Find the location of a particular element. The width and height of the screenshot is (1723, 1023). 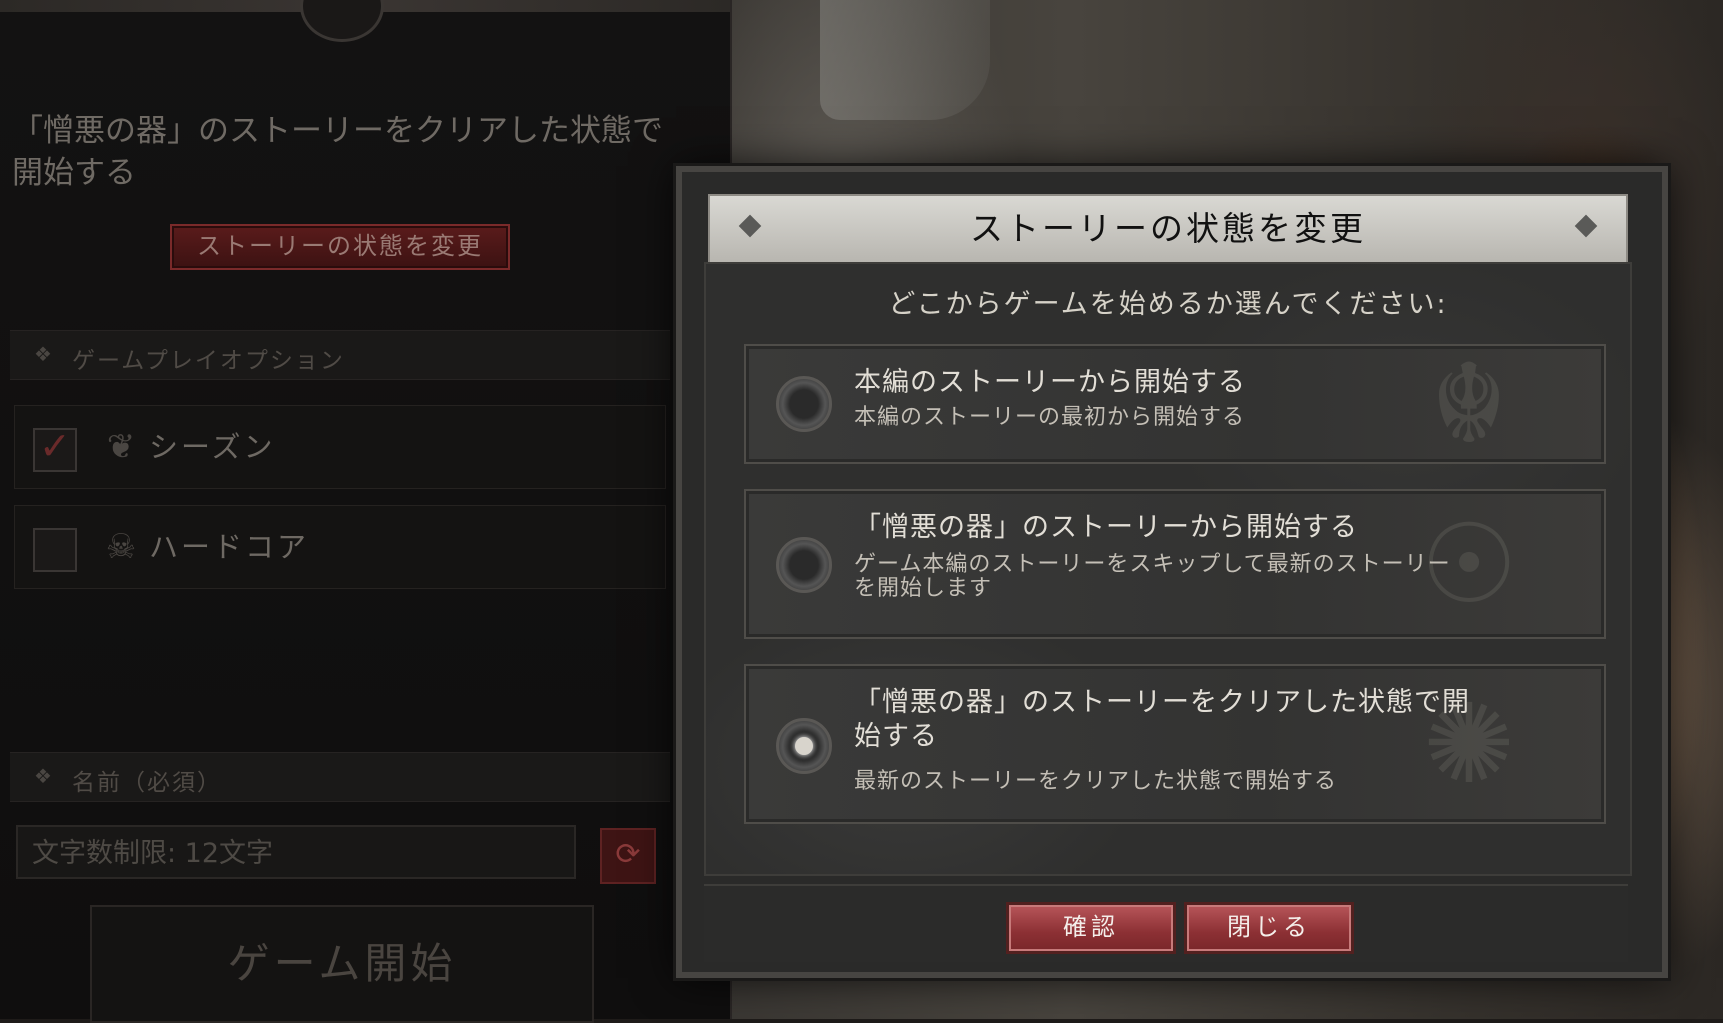

choice-title: 本編のストーリーから開始する is located at coordinates (1050, 382).